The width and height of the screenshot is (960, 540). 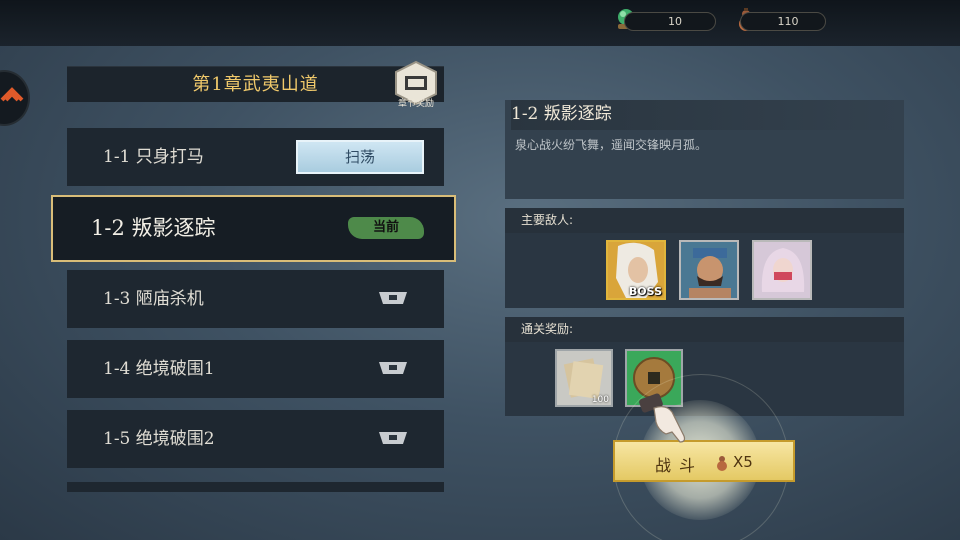 What do you see at coordinates (722, 463) in the screenshot?
I see `gourd-icon` at bounding box center [722, 463].